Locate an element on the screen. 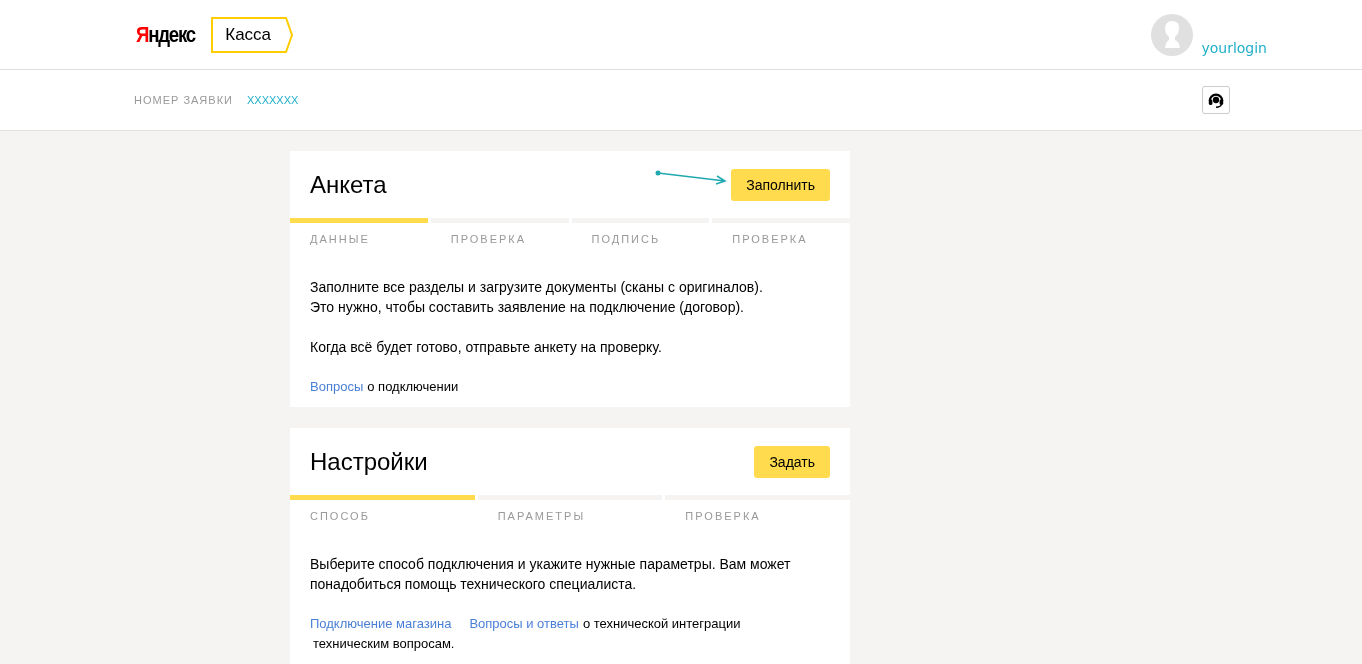 Image resolution: width=1362 pixels, height=664 pixels. card-description: Заполните все разделы и загрузите документы (сканы с оригиналов). Это нужно, чтобы составить заявление на подключение (договор). is located at coordinates (537, 297).